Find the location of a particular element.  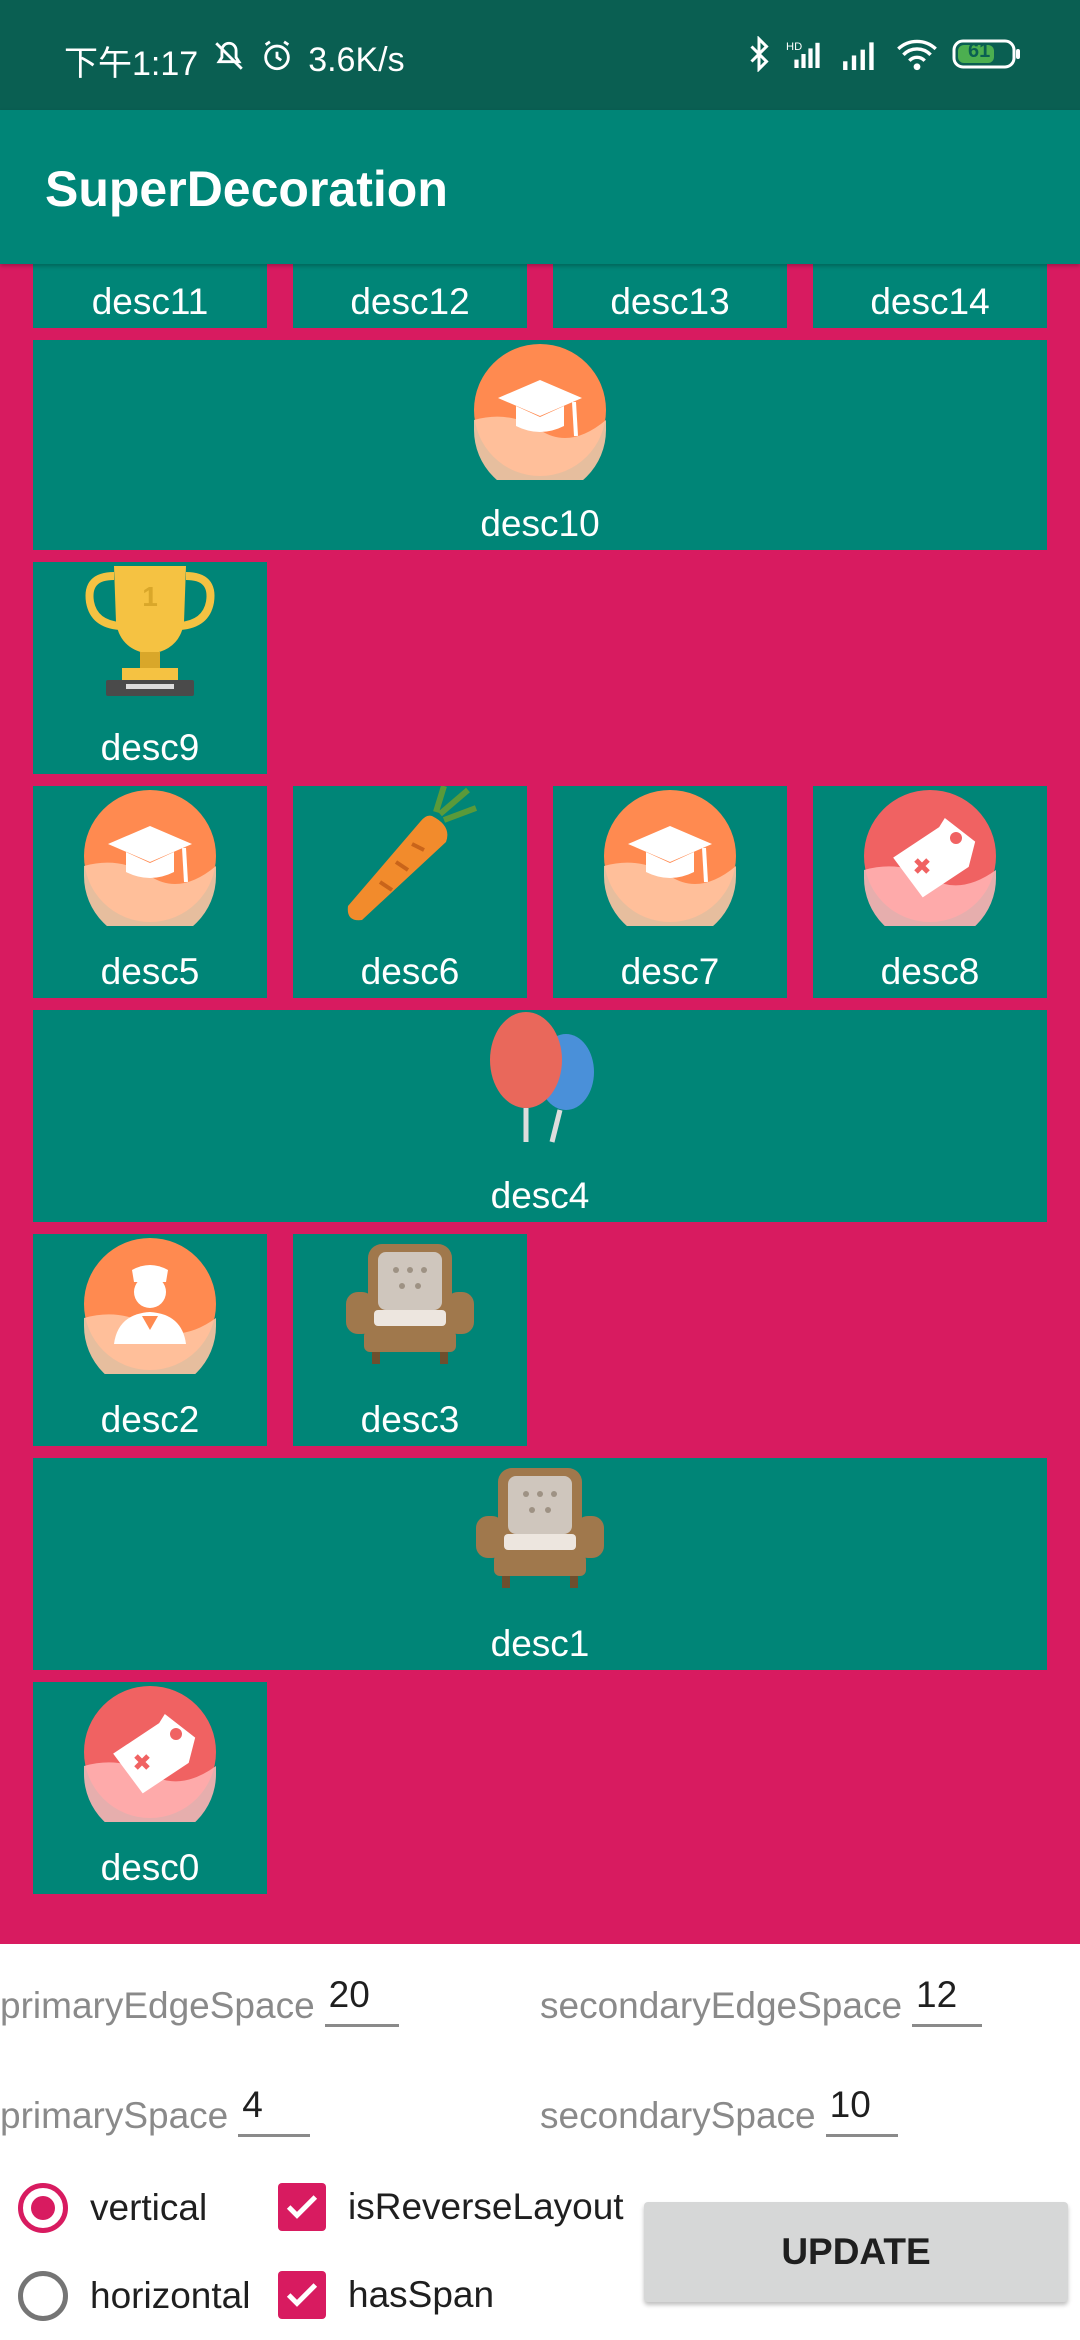

item-label: desc8 is located at coordinates (930, 971).